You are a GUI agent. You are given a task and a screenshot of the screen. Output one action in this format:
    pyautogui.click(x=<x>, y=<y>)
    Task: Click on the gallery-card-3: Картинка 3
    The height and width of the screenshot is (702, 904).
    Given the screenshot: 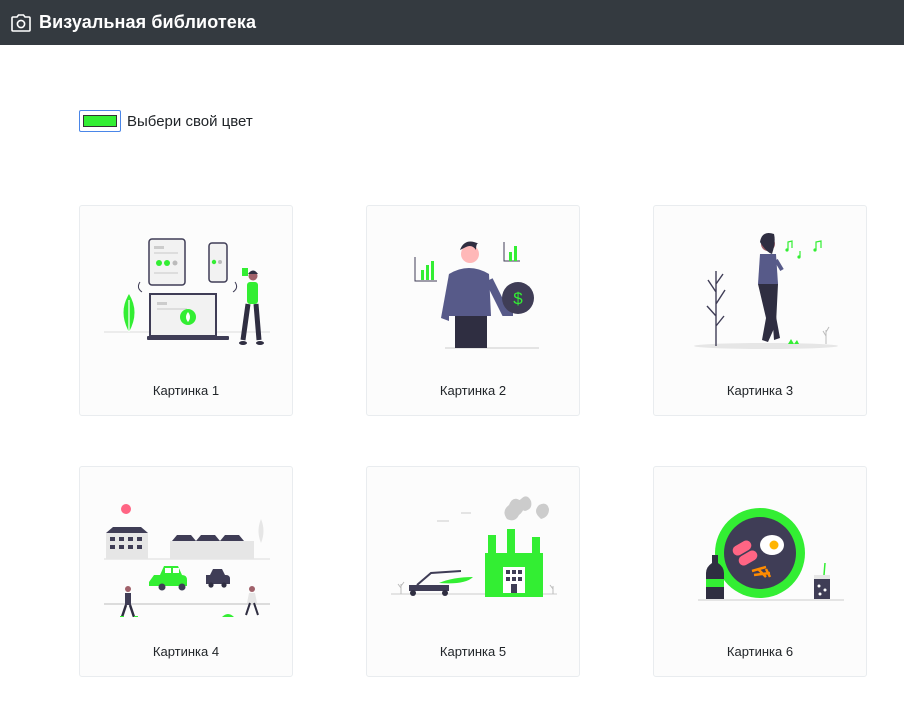 What is the action you would take?
    pyautogui.click(x=760, y=310)
    